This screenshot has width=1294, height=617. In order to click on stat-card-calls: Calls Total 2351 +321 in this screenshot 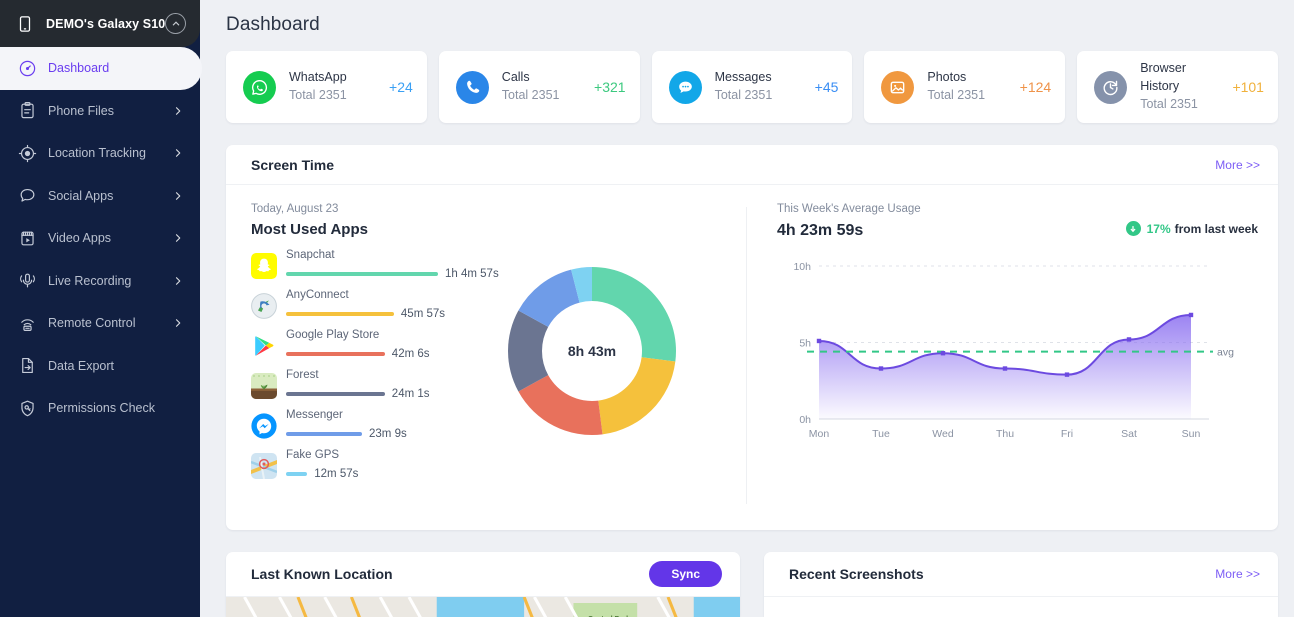, I will do `click(539, 87)`.